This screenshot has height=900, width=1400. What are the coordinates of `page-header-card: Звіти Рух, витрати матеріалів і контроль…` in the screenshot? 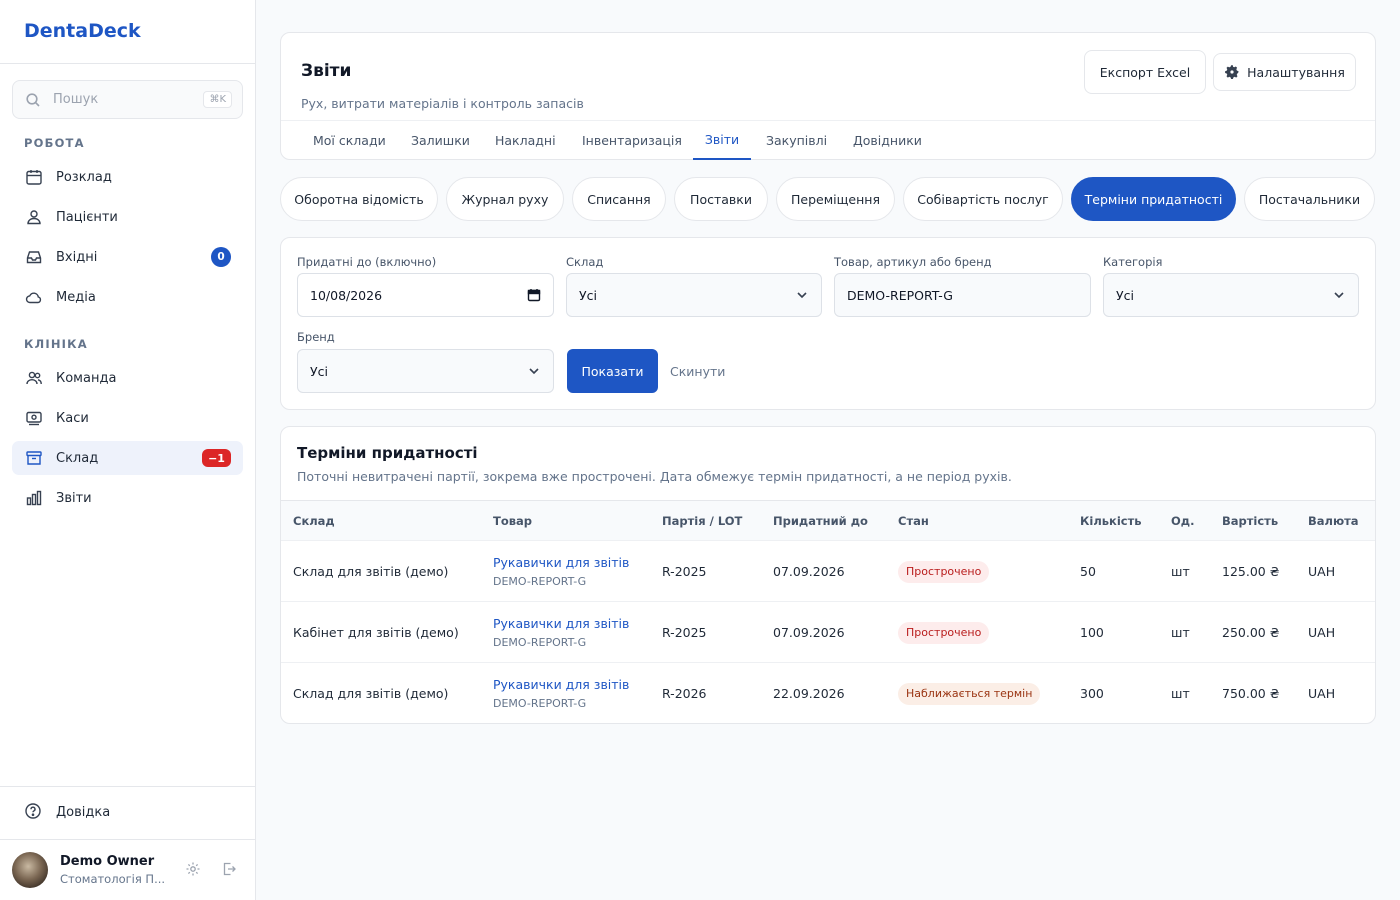 It's located at (828, 96).